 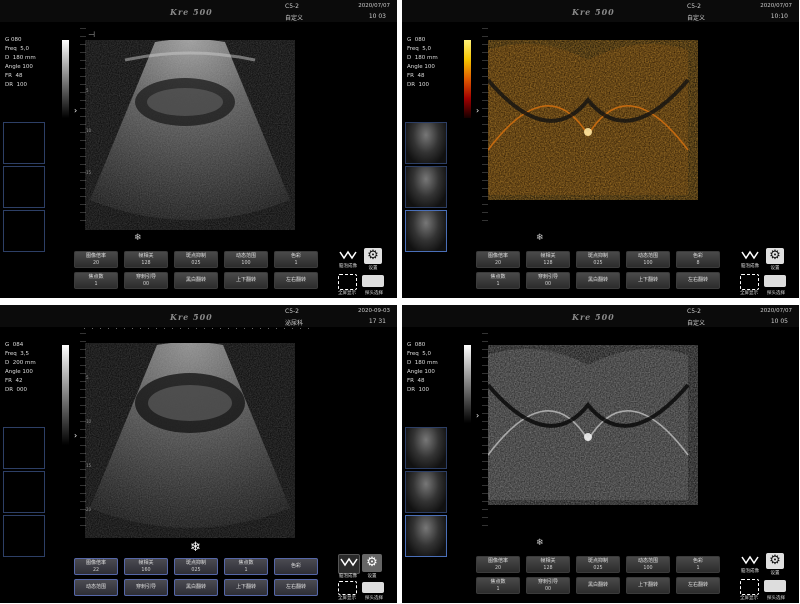 What do you see at coordinates (296, 566) in the screenshot?
I see `color-map-button: 色彩` at bounding box center [296, 566].